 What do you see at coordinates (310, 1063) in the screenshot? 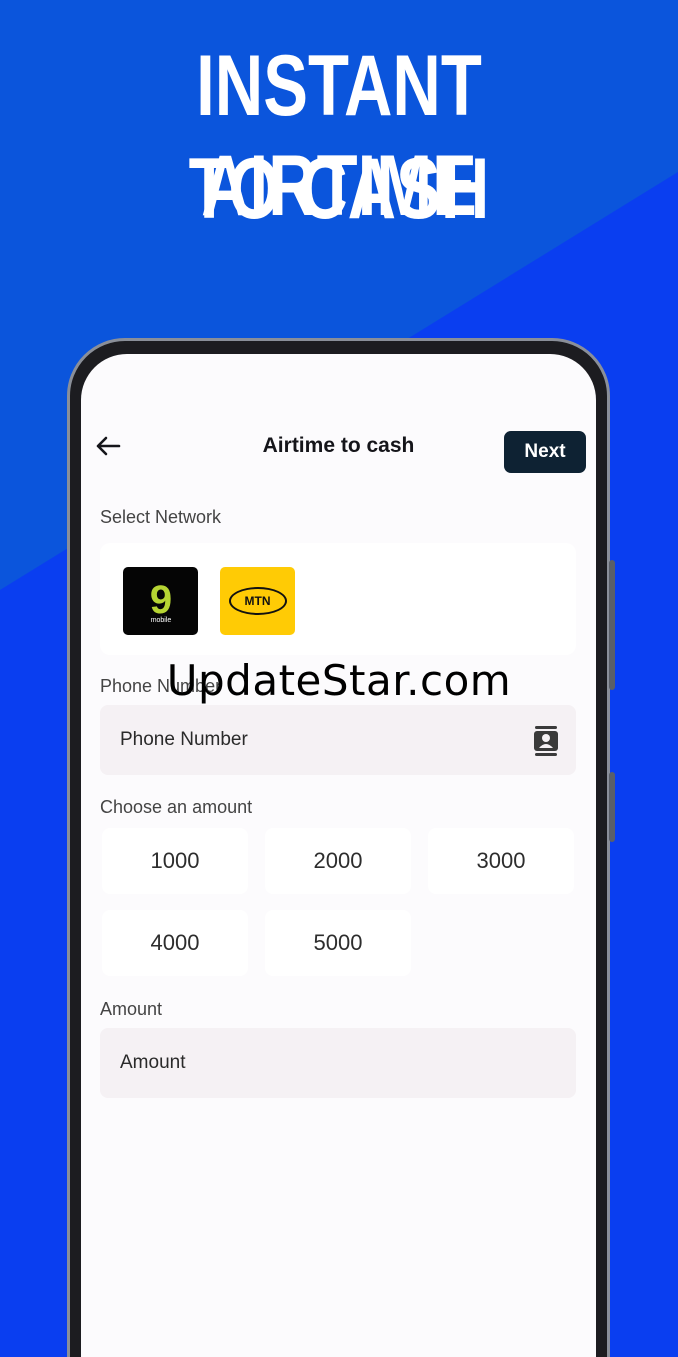
I see `amount-input` at bounding box center [310, 1063].